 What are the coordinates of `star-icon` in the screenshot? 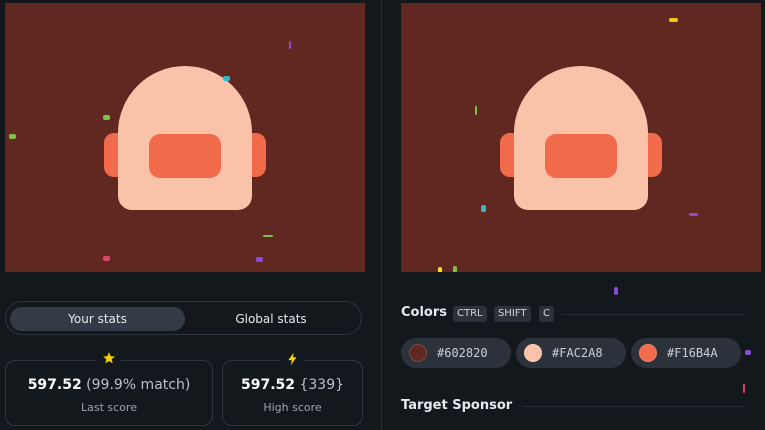 It's located at (109, 361).